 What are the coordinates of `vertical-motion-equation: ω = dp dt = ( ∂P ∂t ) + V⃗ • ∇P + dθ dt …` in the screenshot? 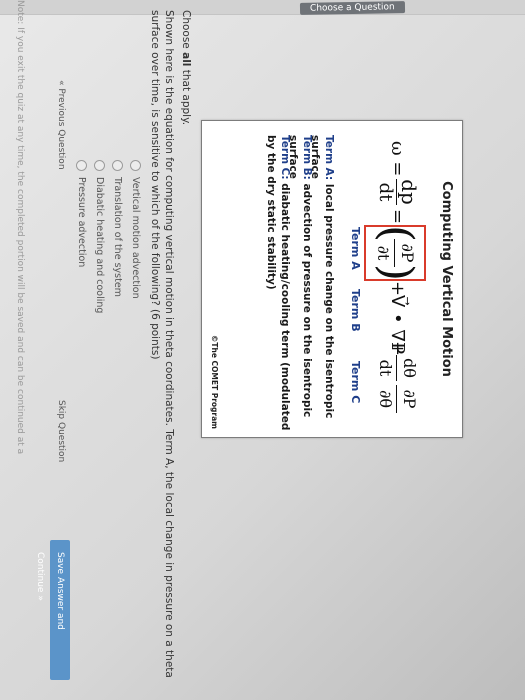 It's located at (396, 281).